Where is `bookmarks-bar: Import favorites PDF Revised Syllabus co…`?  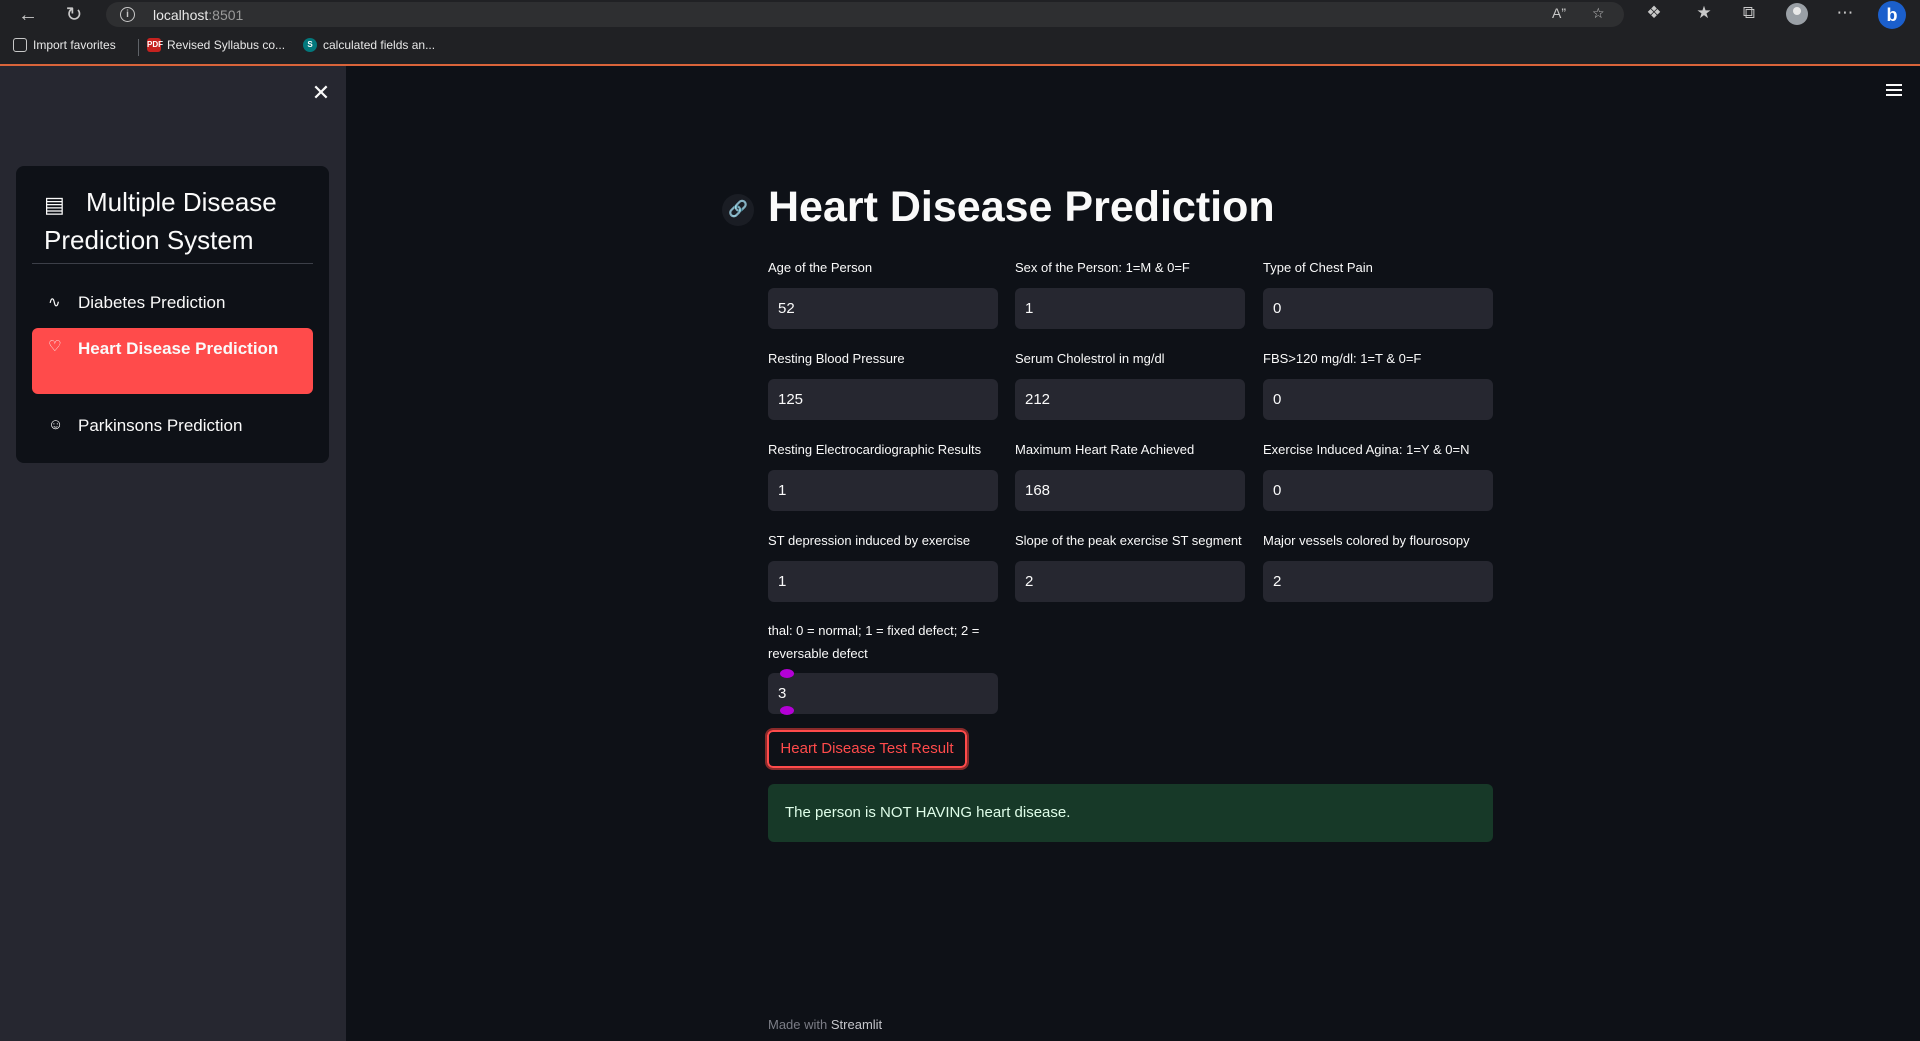 bookmarks-bar: Import favorites PDF Revised Syllabus co… is located at coordinates (960, 47).